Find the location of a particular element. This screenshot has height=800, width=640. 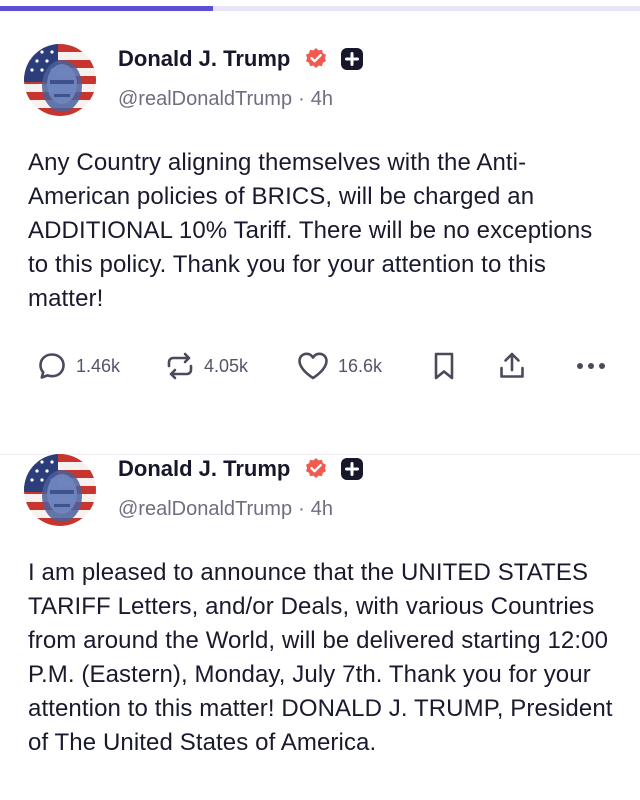

speech-bubble-icon is located at coordinates (52, 366).